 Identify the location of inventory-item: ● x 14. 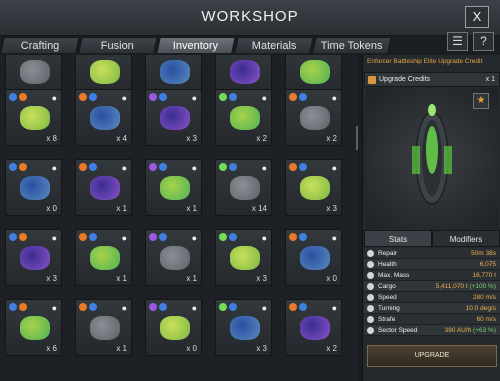
(243, 187).